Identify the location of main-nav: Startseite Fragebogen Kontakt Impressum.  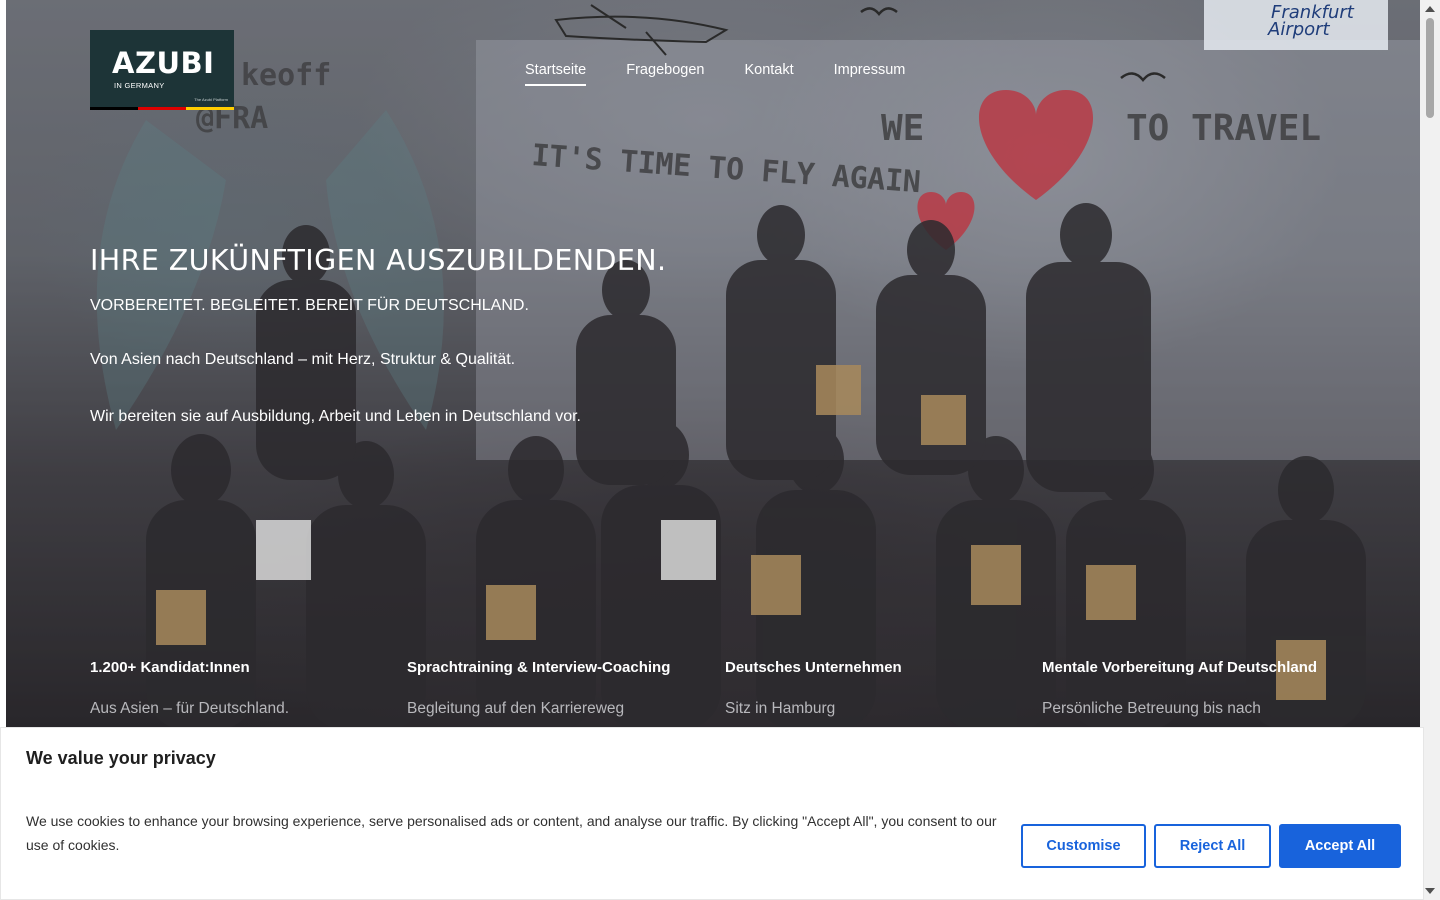
(715, 74).